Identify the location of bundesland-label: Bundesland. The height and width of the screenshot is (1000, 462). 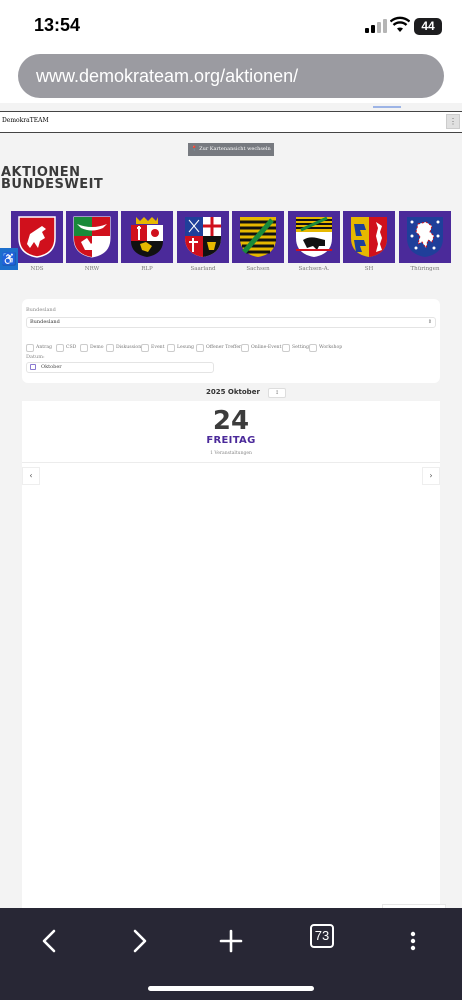
(41, 310).